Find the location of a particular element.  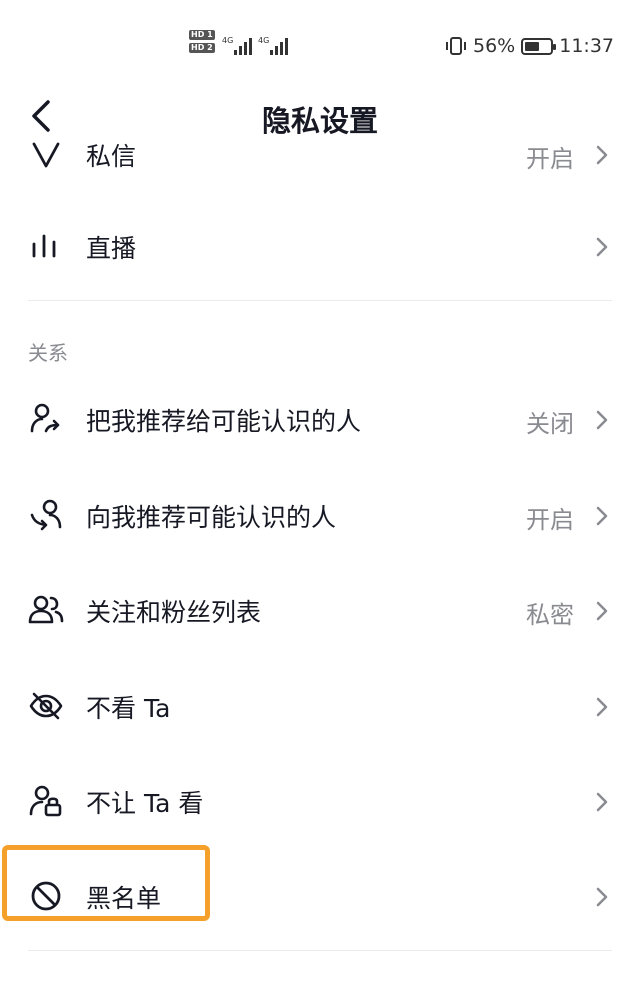

row-label: 私信 is located at coordinates (111, 156).